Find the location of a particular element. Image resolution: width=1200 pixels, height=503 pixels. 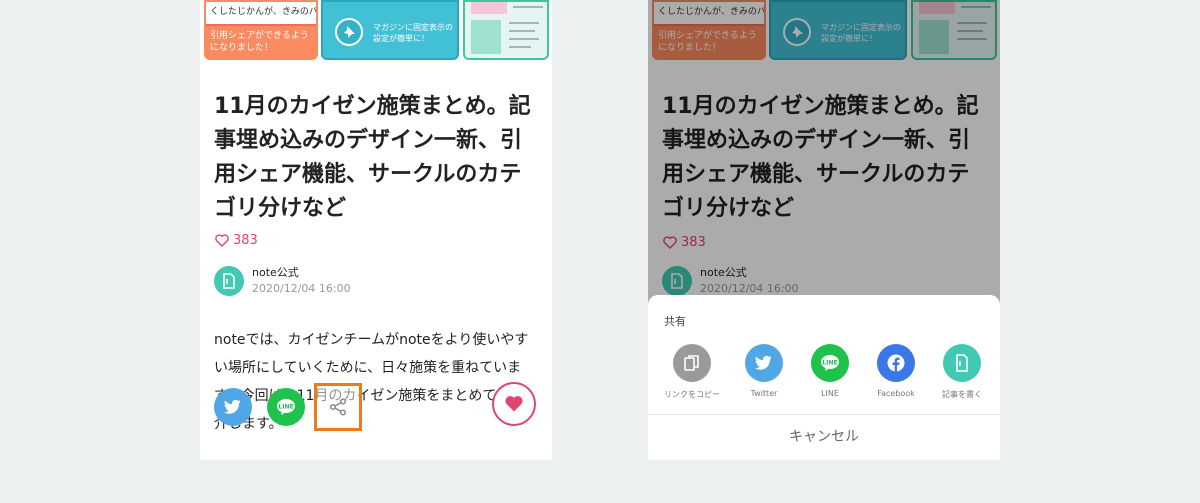

facebook-option: Facebook is located at coordinates (896, 371).